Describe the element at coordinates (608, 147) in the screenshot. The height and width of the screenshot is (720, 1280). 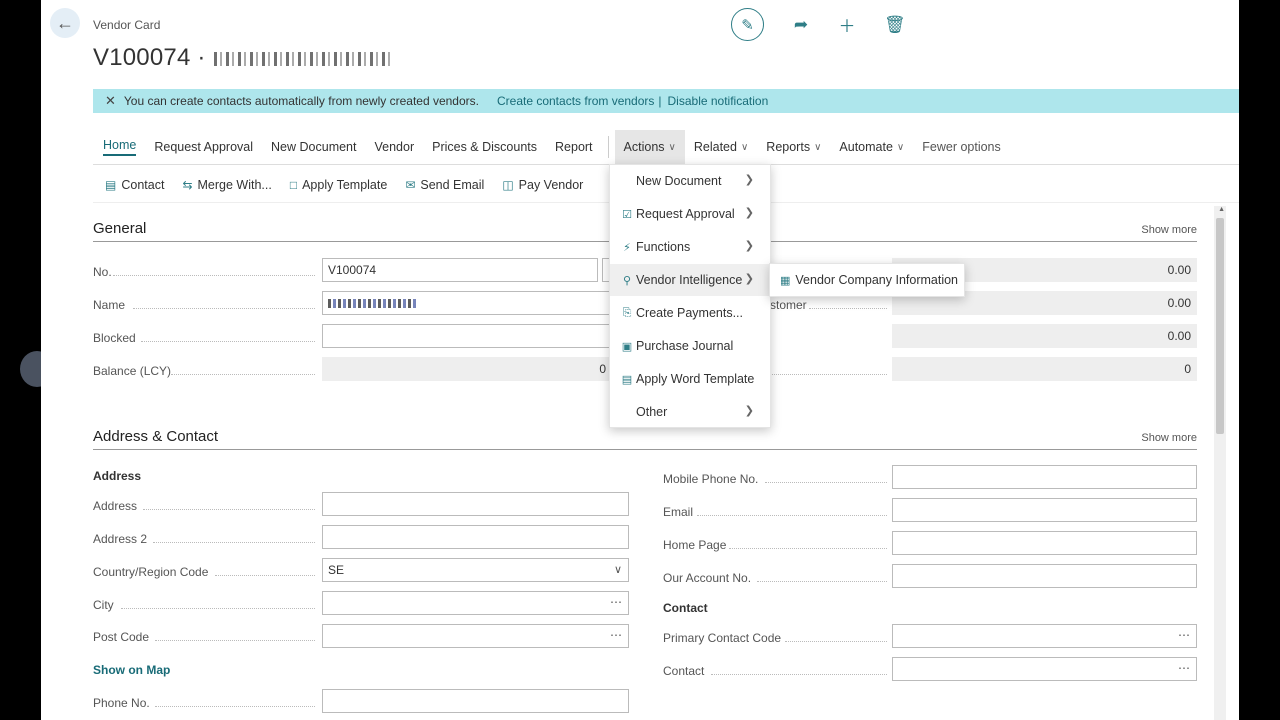
I see `menu-divider` at that location.